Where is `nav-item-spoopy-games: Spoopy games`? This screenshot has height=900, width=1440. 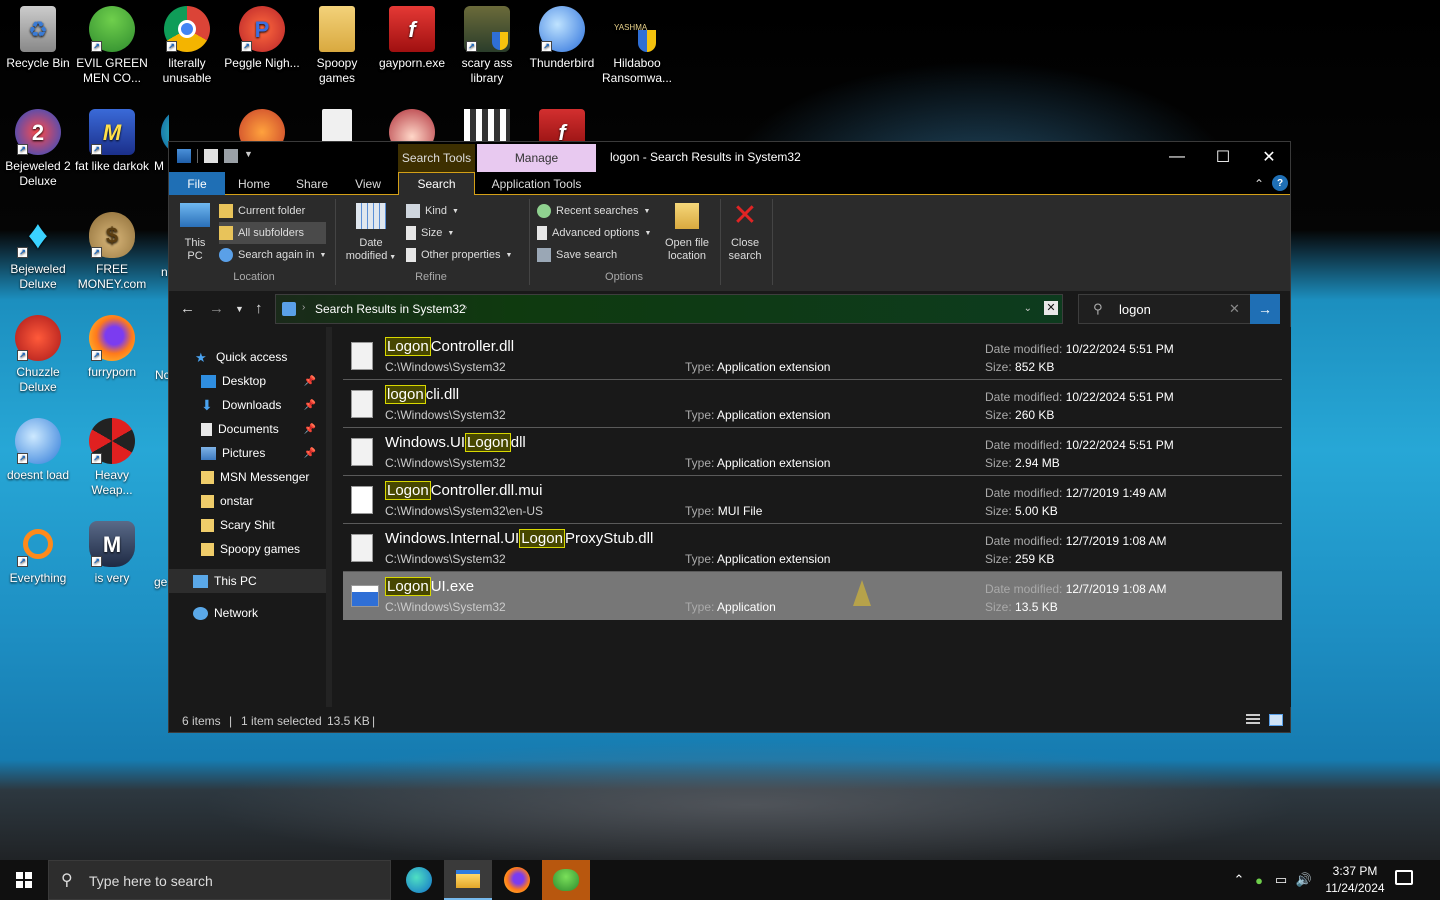
nav-item-spoopy-games: Spoopy games is located at coordinates (247, 549).